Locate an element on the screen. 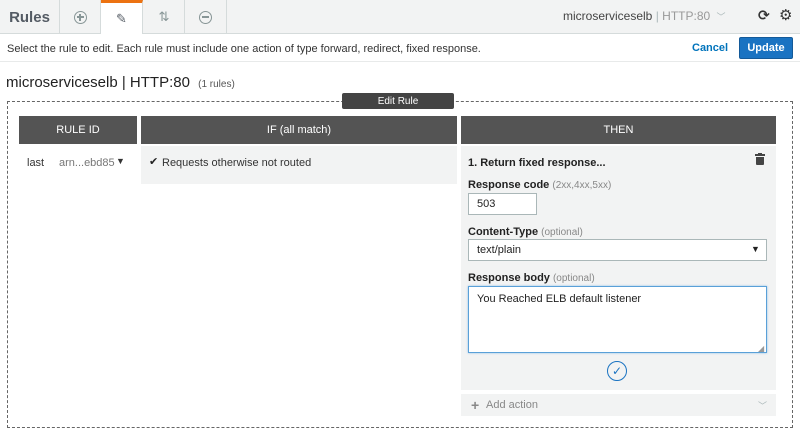 The height and width of the screenshot is (434, 800). column-header-then: THEN is located at coordinates (618, 130).